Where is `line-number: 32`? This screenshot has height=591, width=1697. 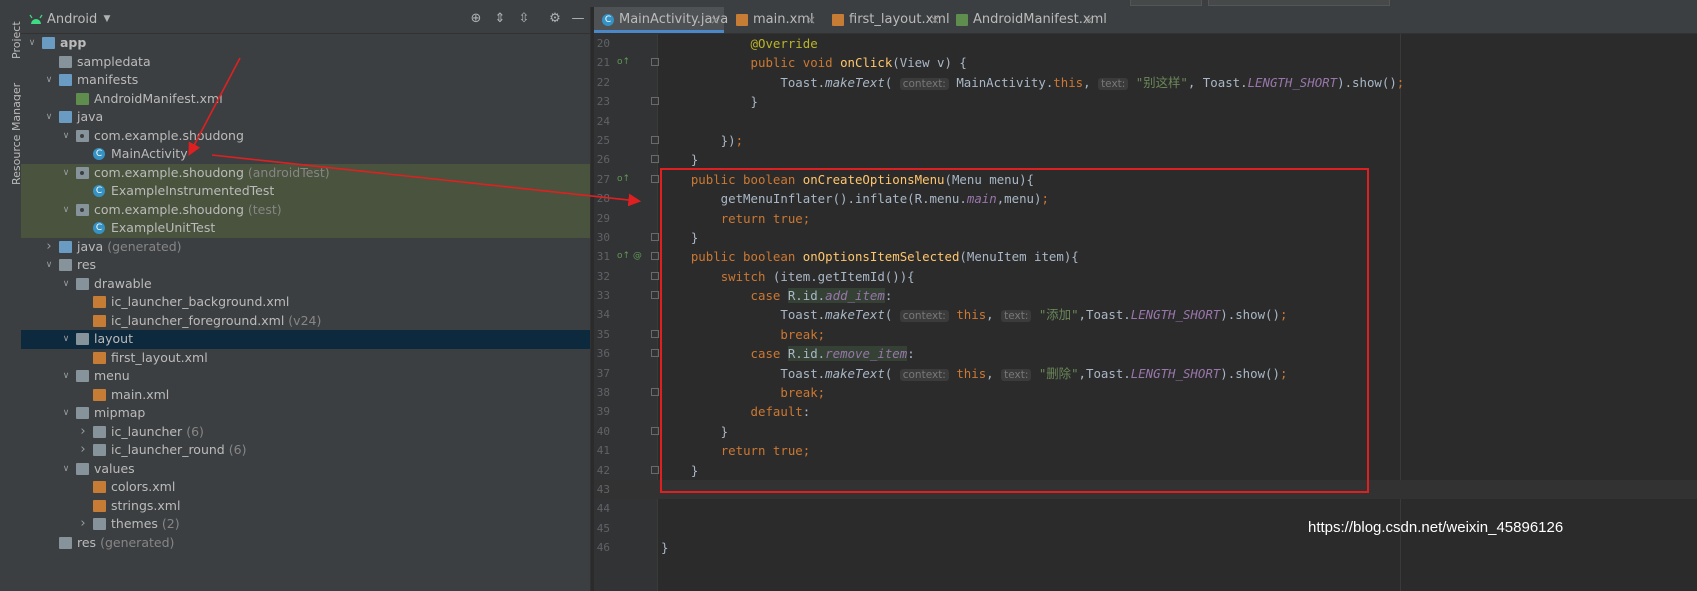
line-number: 32 is located at coordinates (603, 276).